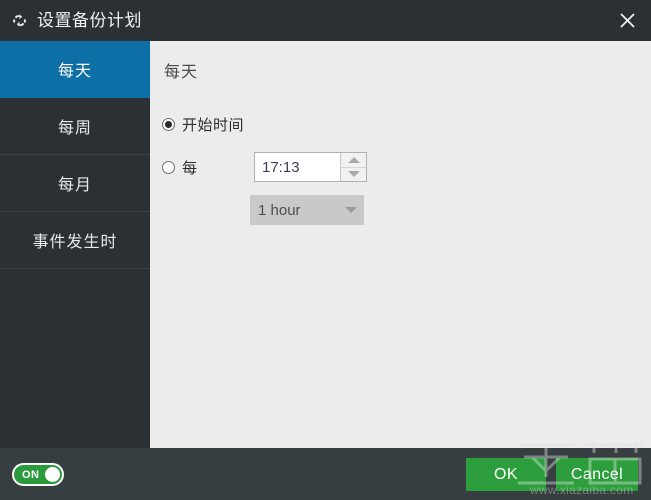 Image resolution: width=651 pixels, height=500 pixels. I want to click on start-time-spinner: 17:13, so click(310, 167).